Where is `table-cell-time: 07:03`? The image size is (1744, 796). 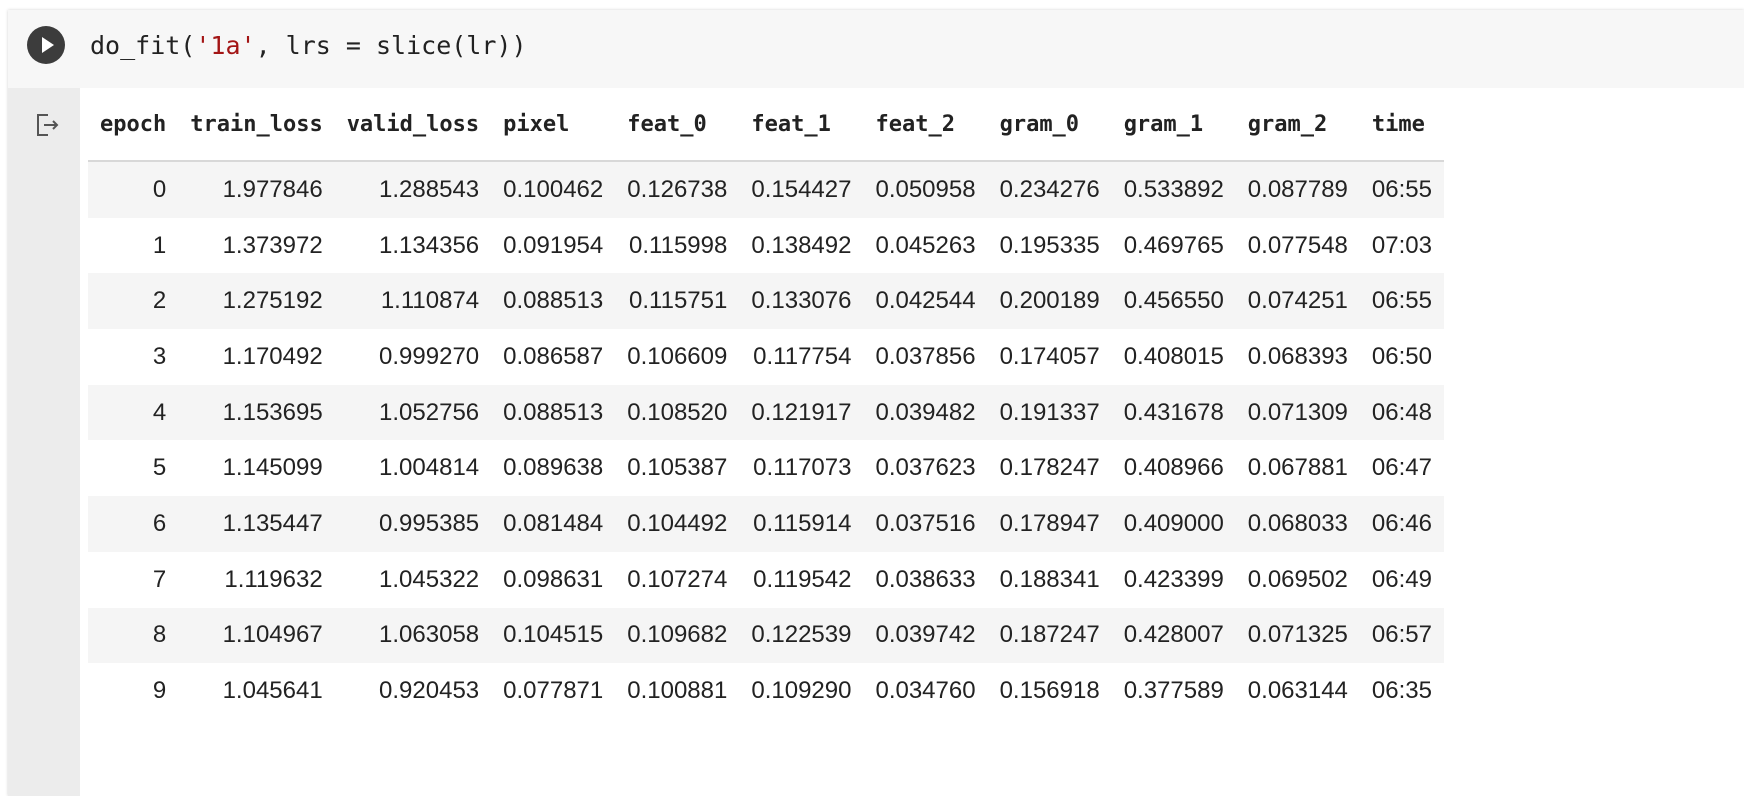 table-cell-time: 07:03 is located at coordinates (1401, 245).